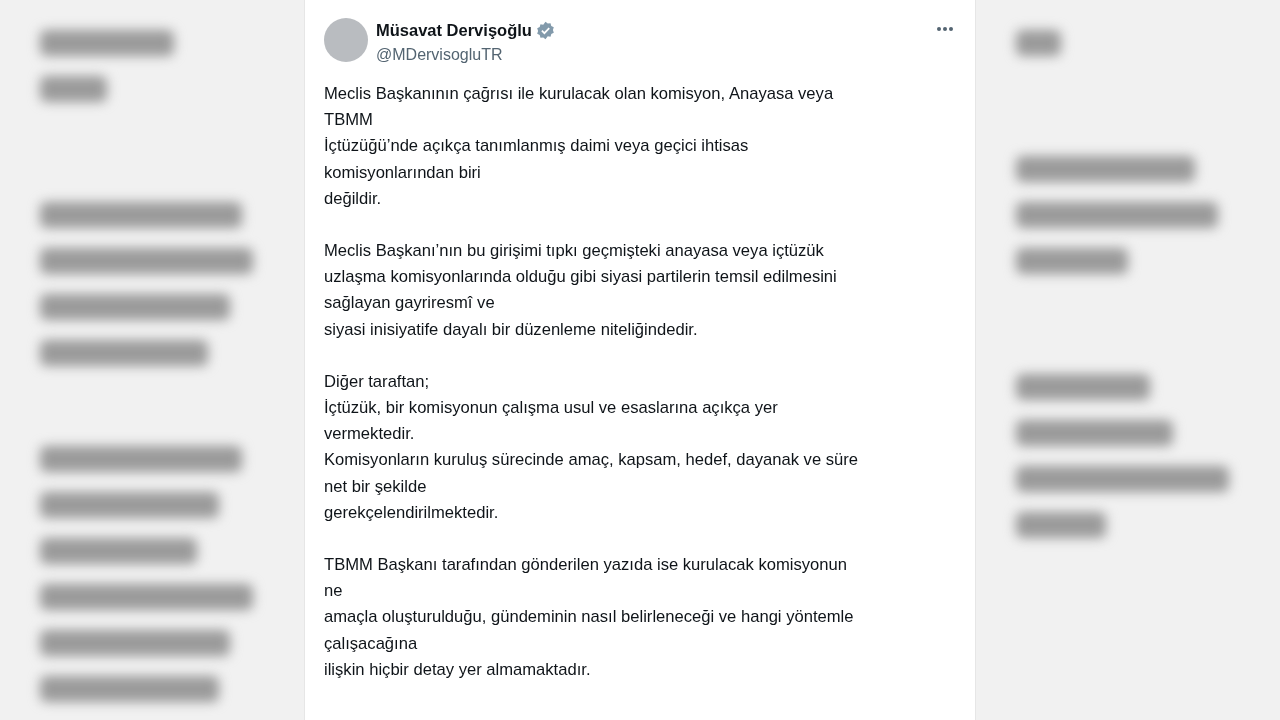 This screenshot has height=720, width=1280. Describe the element at coordinates (589, 617) in the screenshot. I see `post-paragraph: TBMM Başkanı tarafından gönderilen yazıda ise kurulacak komisyonun ne amaçla oluşturulduğu, gündeminin nasıl belirleneceği ve hangi yöntemle çalışacağına ilişkin hiçbir detay yer almamaktadır.` at that location.